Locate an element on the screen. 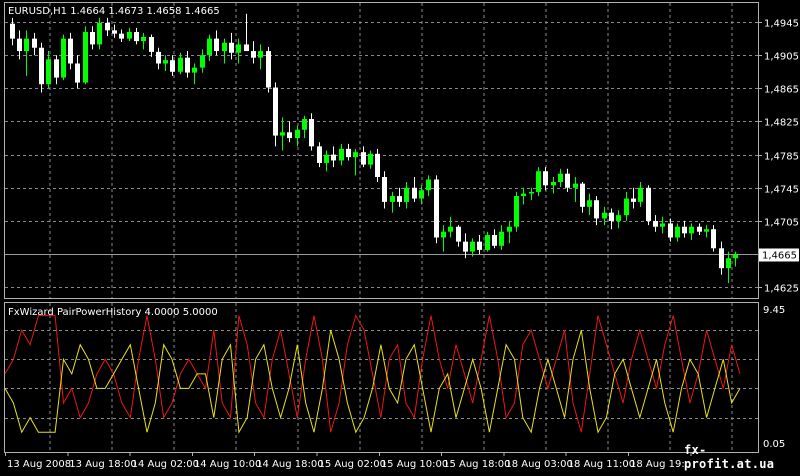 The image size is (800, 476). symbol-header: EURUSD,H1 1.4664 1.4673 1.4658 1.4665 is located at coordinates (114, 11).